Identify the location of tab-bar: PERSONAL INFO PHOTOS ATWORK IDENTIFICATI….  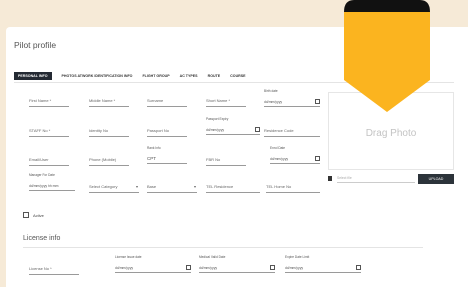
(135, 75).